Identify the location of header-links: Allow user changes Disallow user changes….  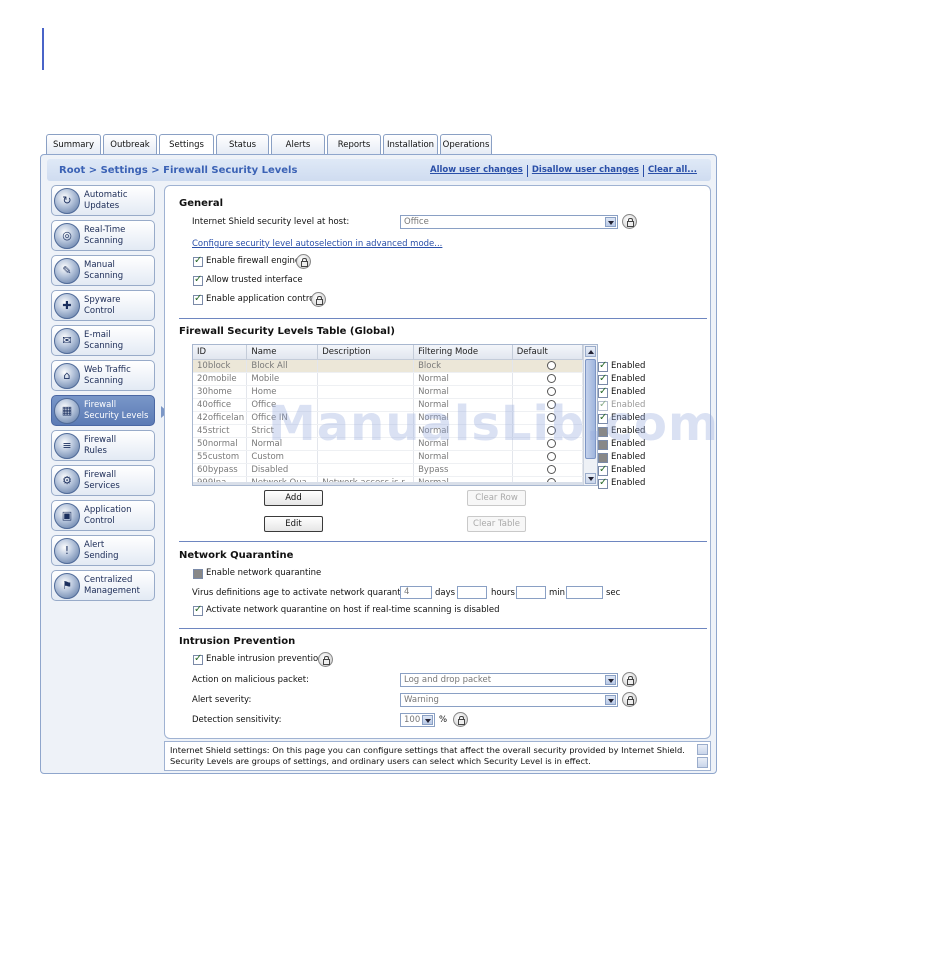
(563, 171).